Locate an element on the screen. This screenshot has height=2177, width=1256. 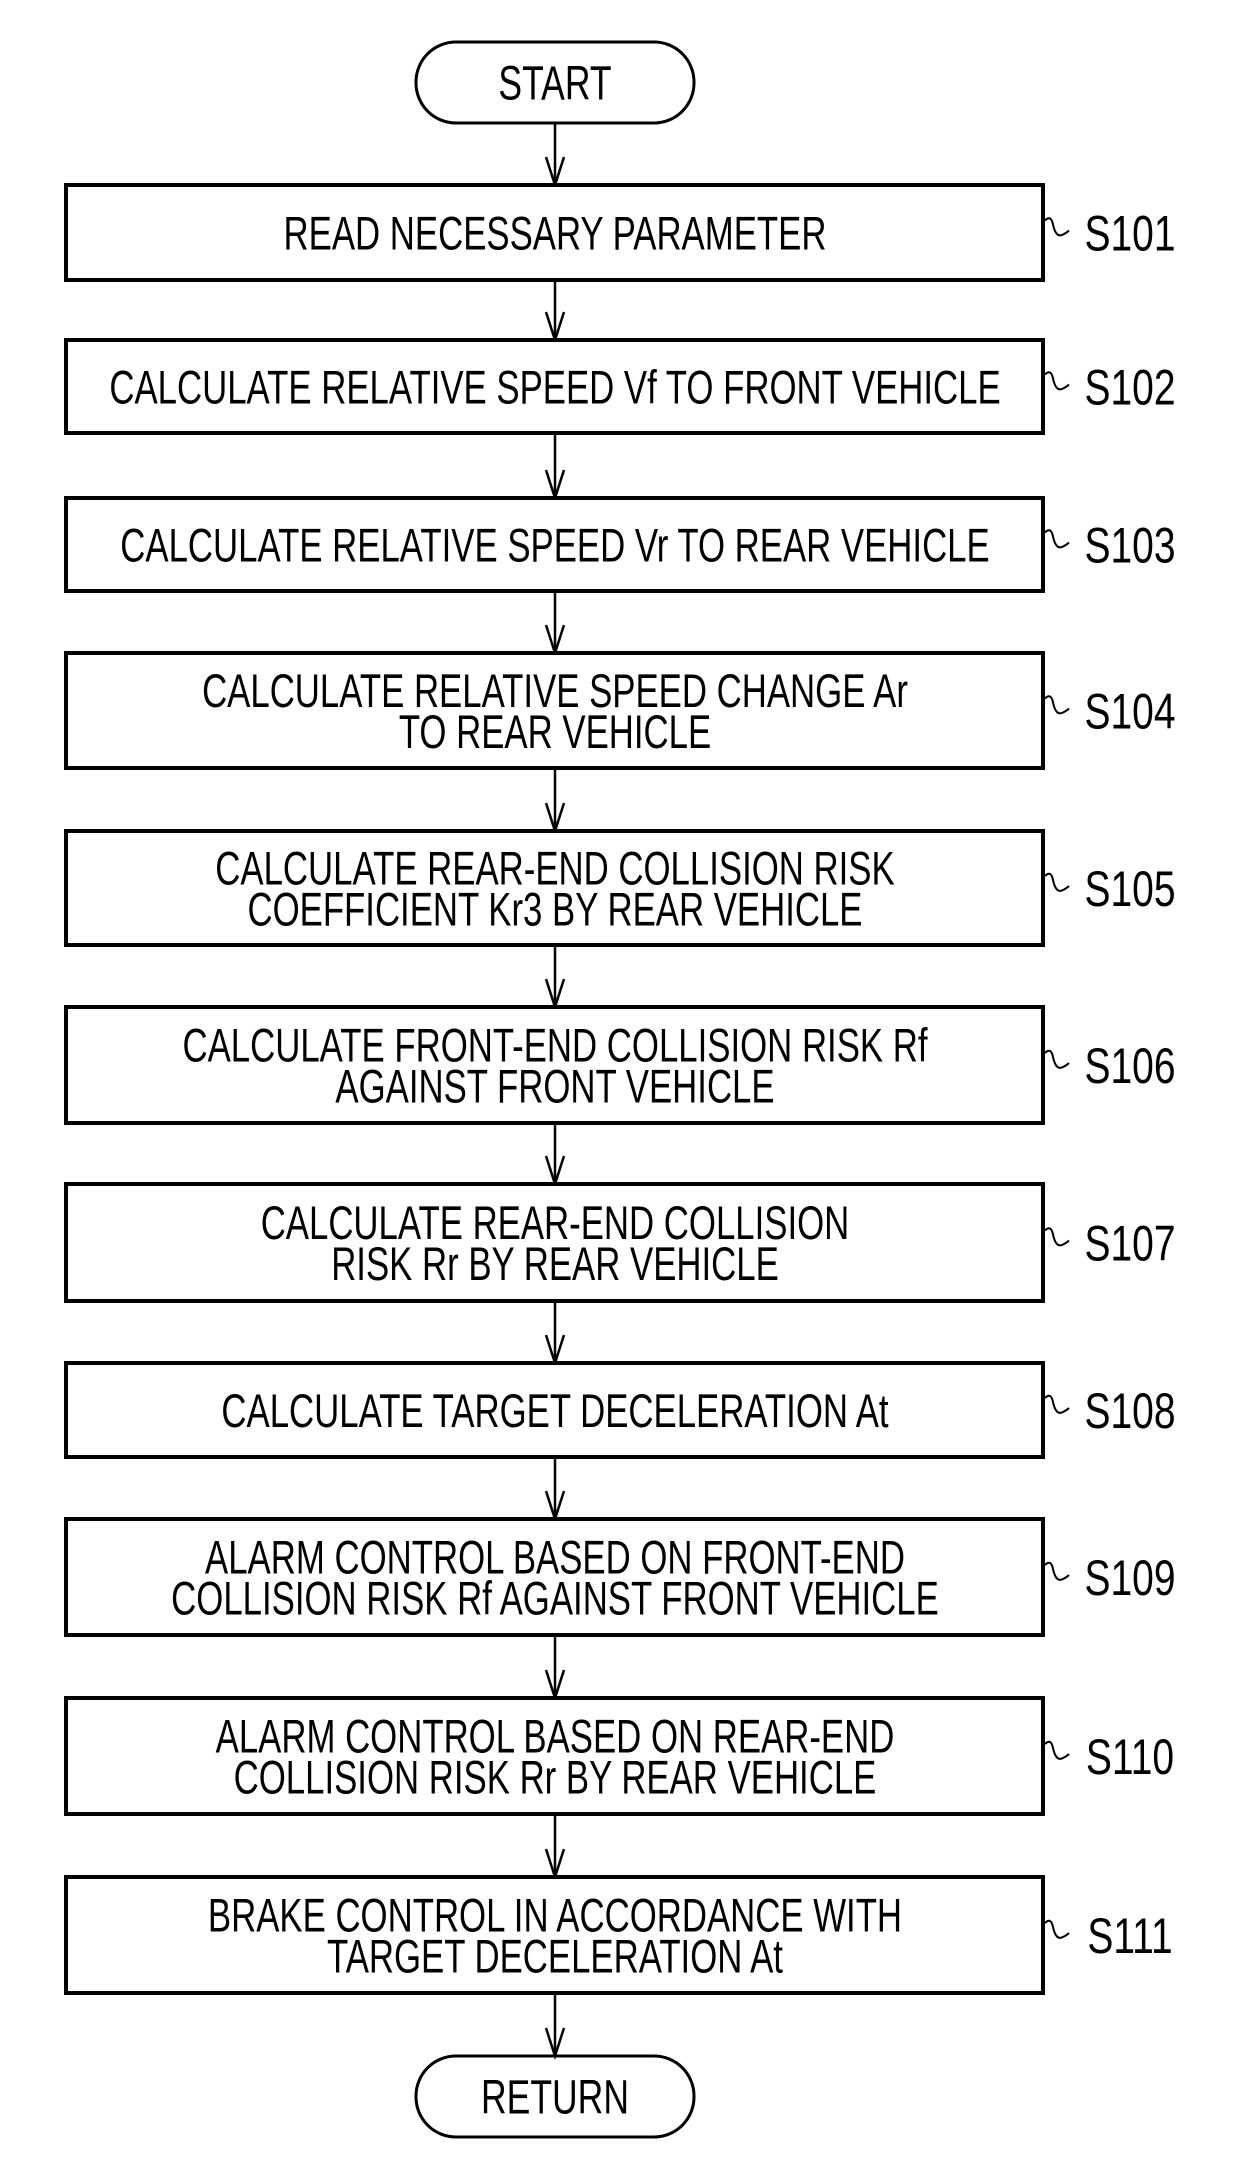
step-text: COLLISION RISK Rr BY REAR VEHICLE is located at coordinates (555, 1777).